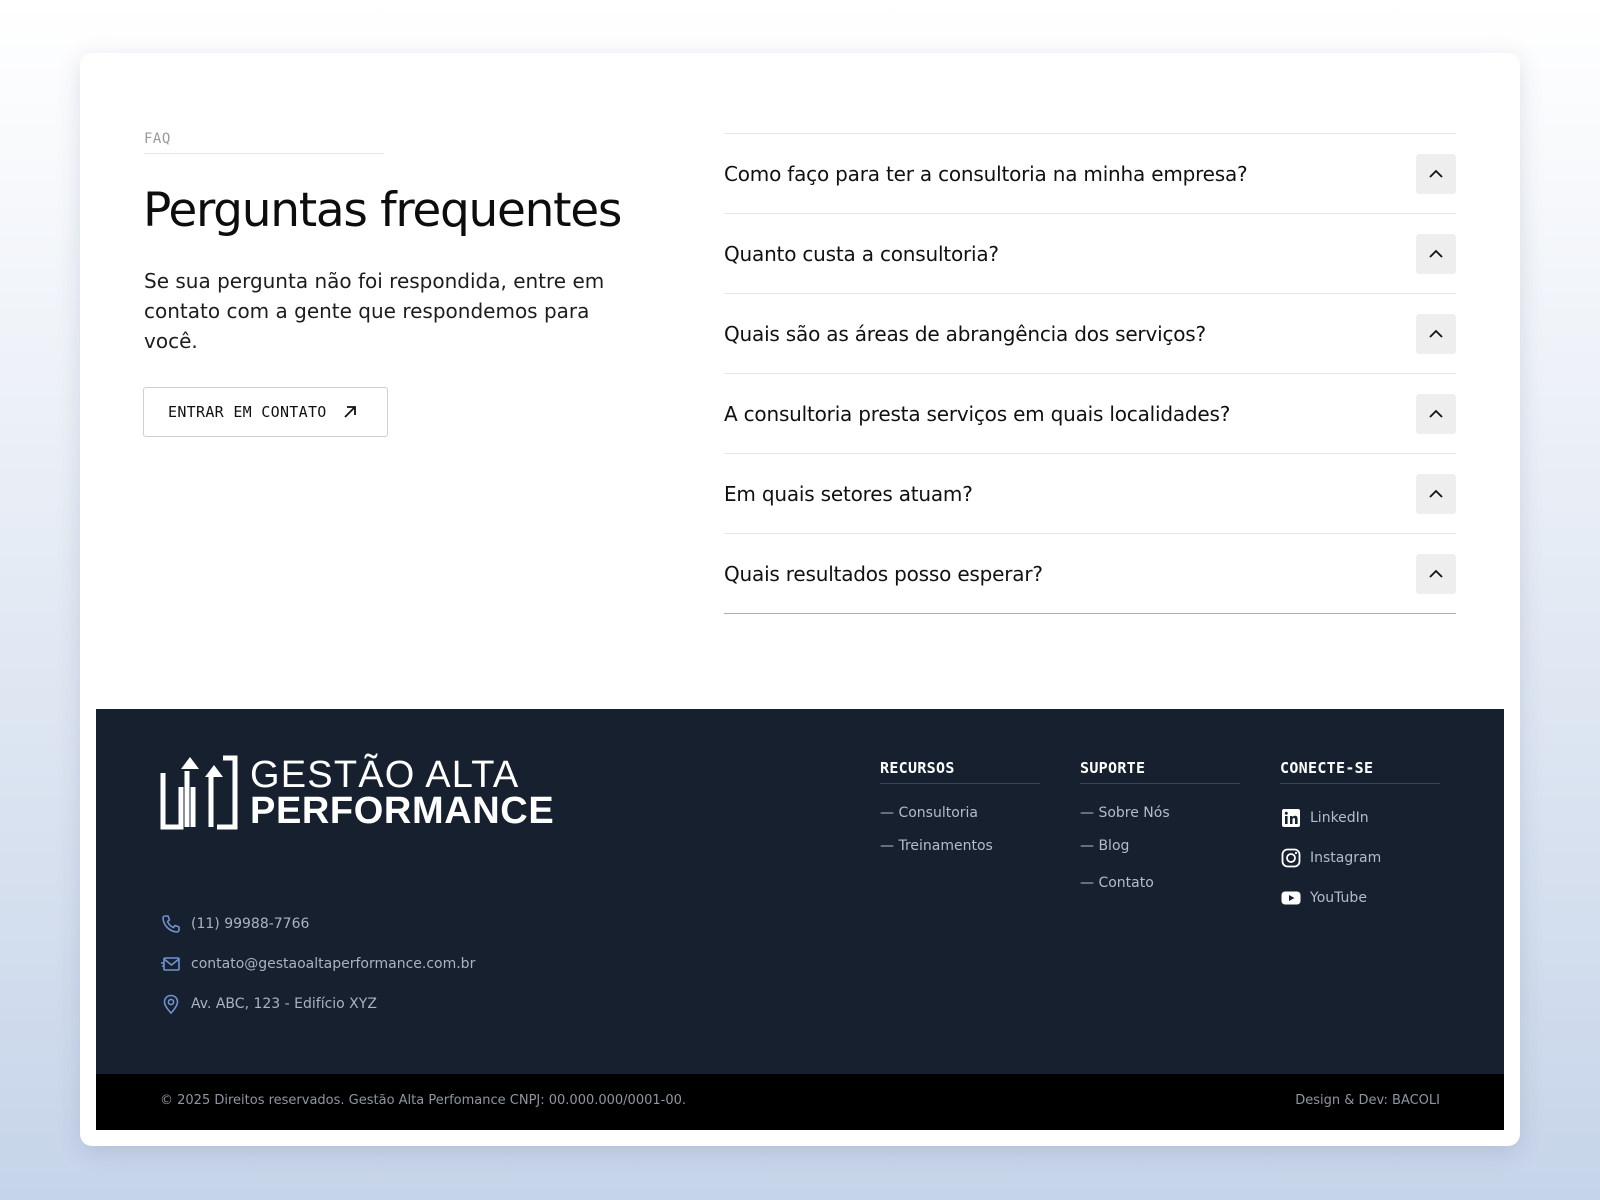  What do you see at coordinates (385, 774) in the screenshot?
I see `logo-line1: GESTÃO ALTA` at bounding box center [385, 774].